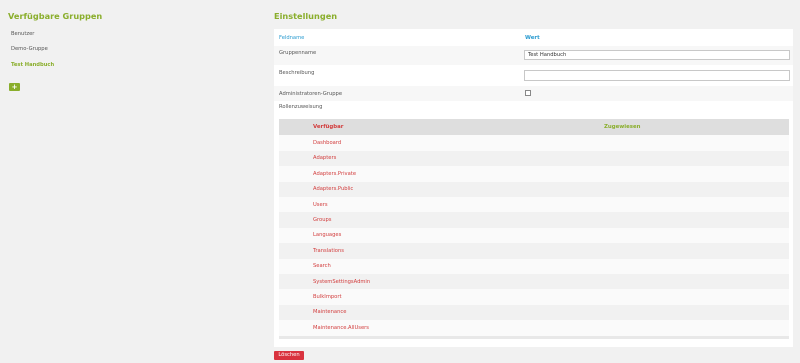 This screenshot has height=363, width=800. I want to click on field-value-header: Wert, so click(532, 38).